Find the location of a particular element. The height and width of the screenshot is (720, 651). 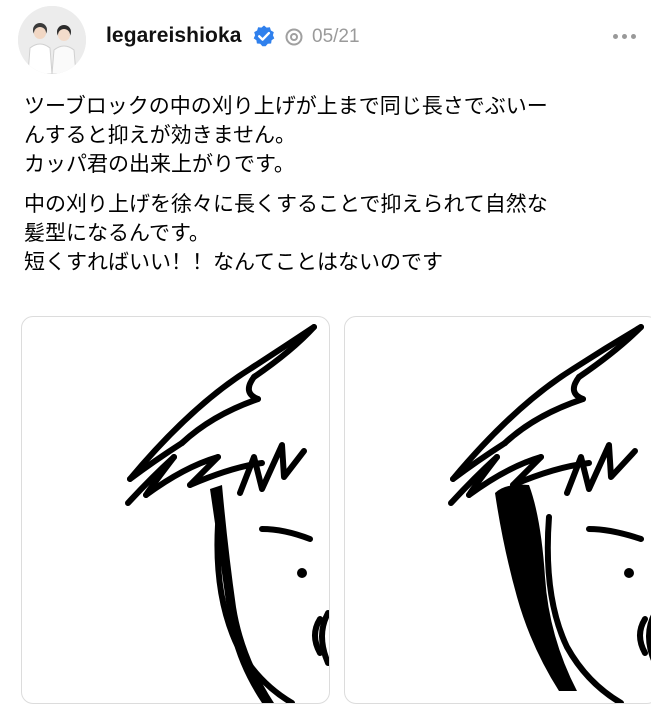

text-line: 短くすればいい！！なんてことはないのです is located at coordinates (233, 262).